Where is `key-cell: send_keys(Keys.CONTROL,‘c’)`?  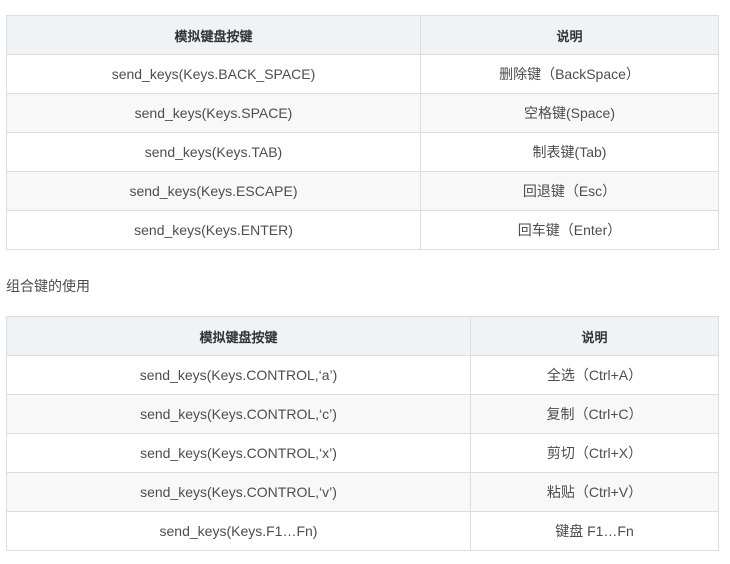
key-cell: send_keys(Keys.CONTROL,‘c’) is located at coordinates (238, 414).